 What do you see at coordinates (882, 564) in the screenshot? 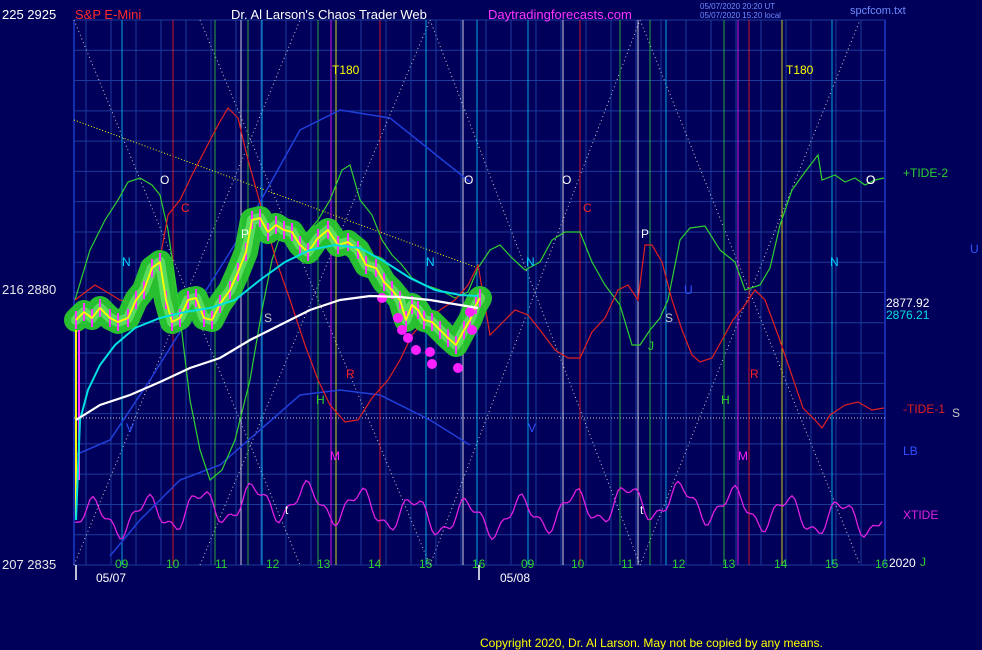
I see `x-tick-label: 16` at bounding box center [882, 564].